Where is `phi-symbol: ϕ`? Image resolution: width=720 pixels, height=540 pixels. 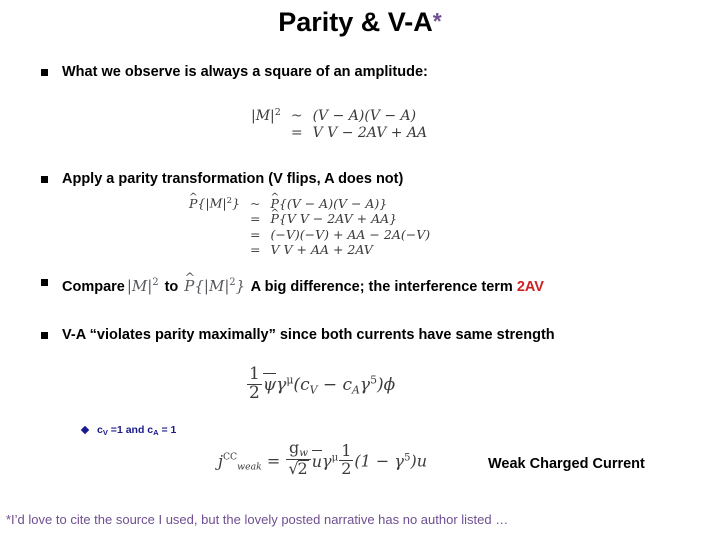
phi-symbol: ϕ is located at coordinates (389, 385).